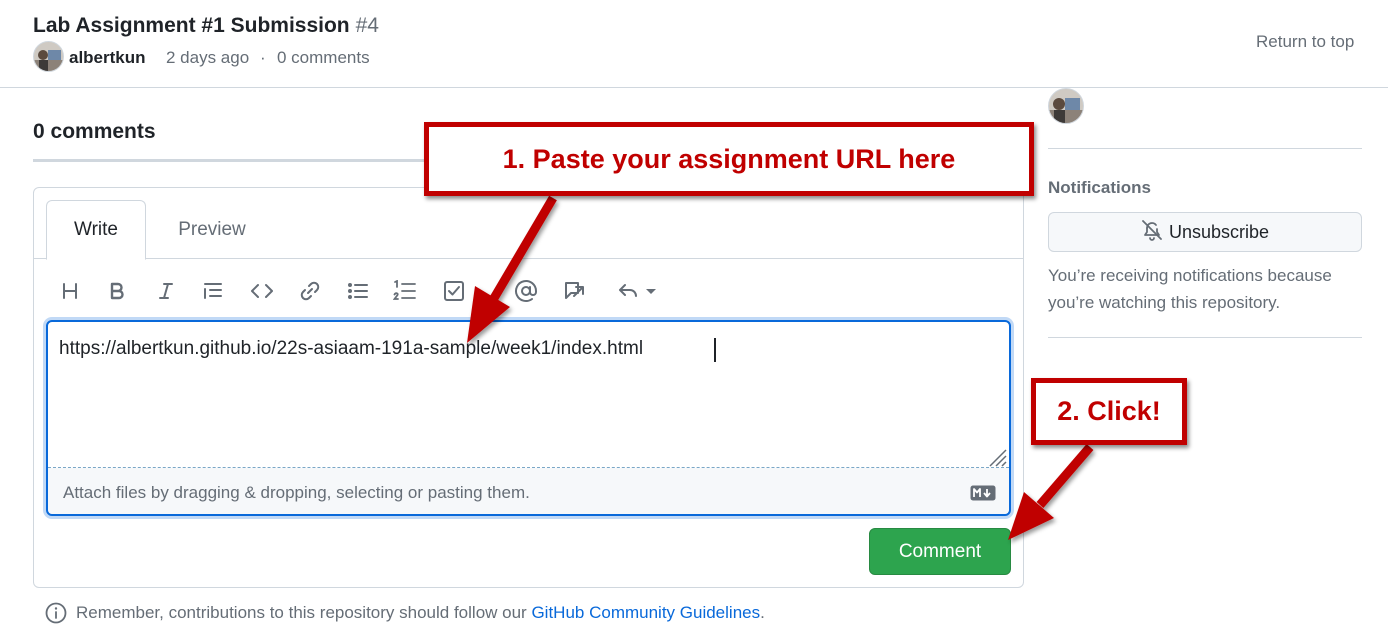 The width and height of the screenshot is (1388, 644). Describe the element at coordinates (512, 269) in the screenshot. I see `arrow-to-textarea` at that location.